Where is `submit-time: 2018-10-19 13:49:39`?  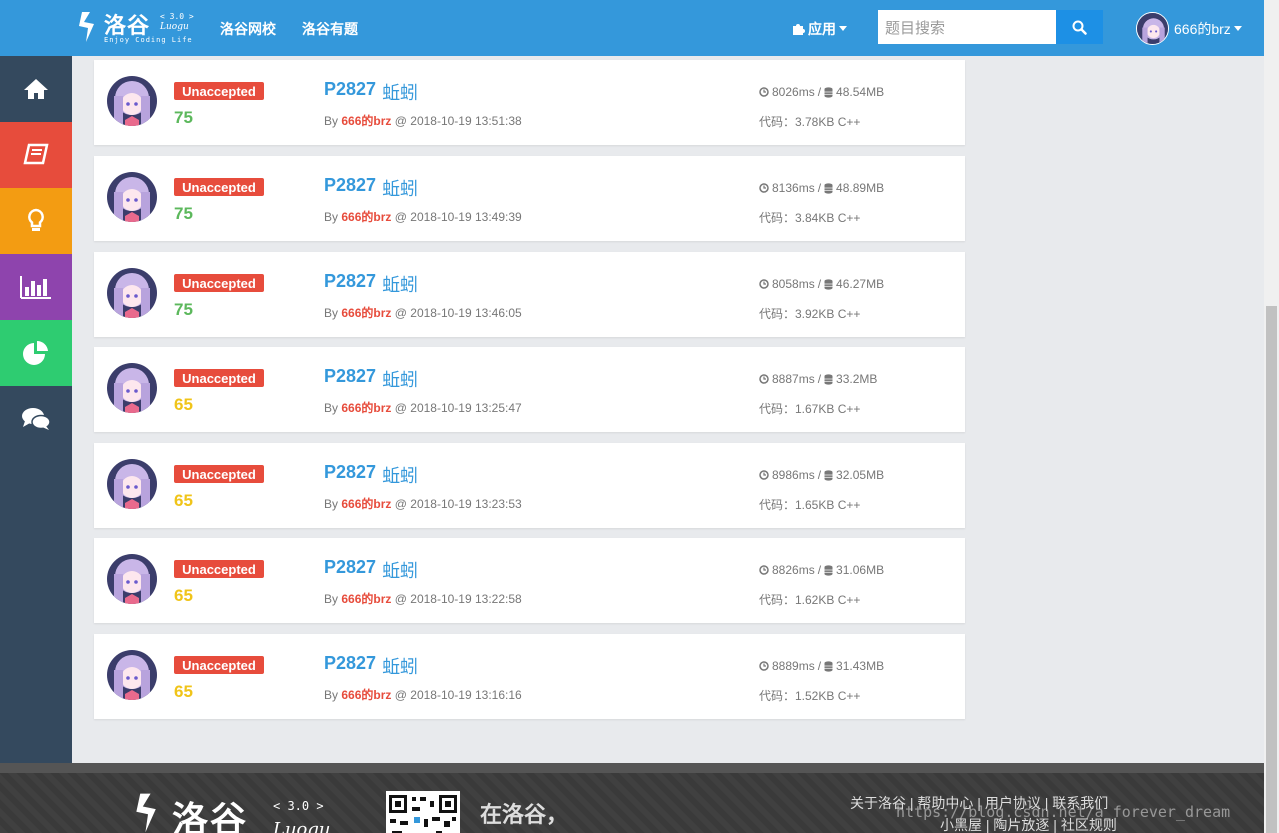
submit-time: 2018-10-19 13:49:39 is located at coordinates (466, 217).